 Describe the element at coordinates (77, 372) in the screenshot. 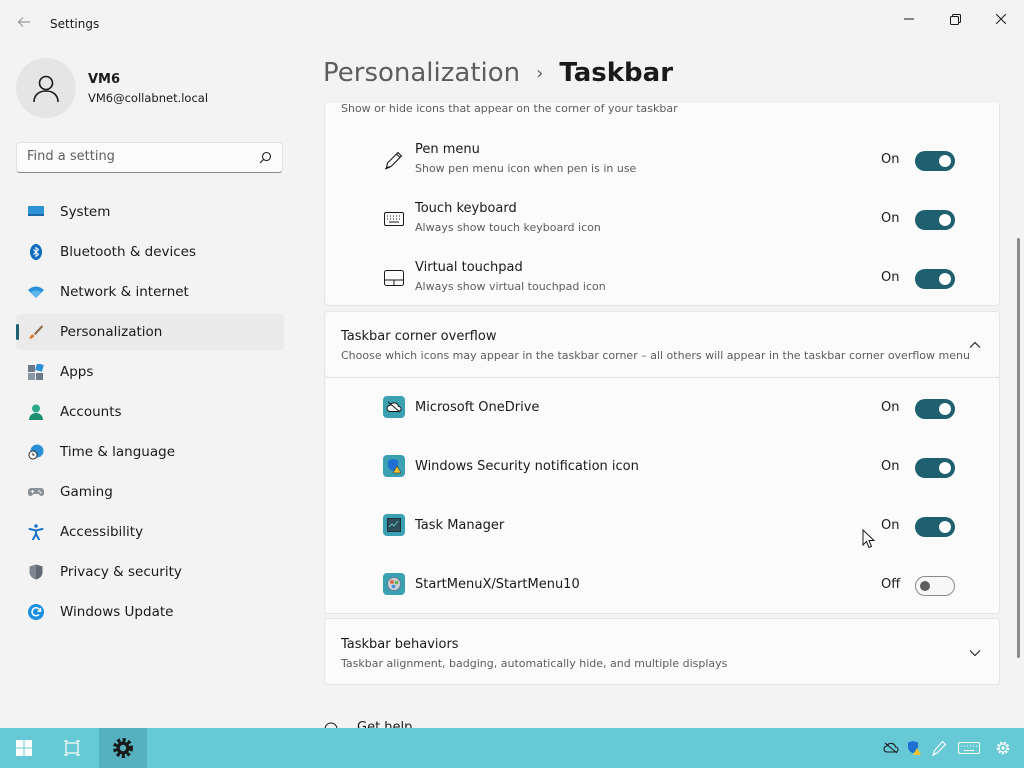

I see `sidebar-item-label: Apps` at that location.